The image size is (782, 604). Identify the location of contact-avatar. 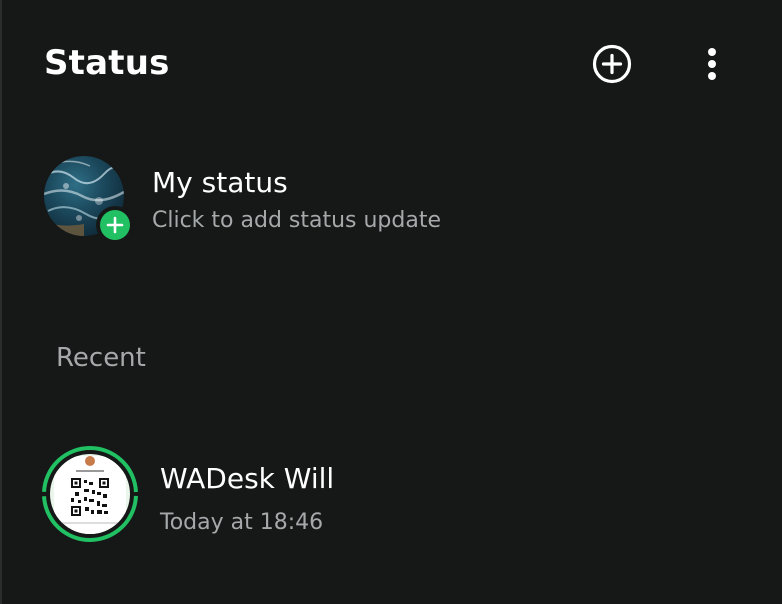
(90, 494).